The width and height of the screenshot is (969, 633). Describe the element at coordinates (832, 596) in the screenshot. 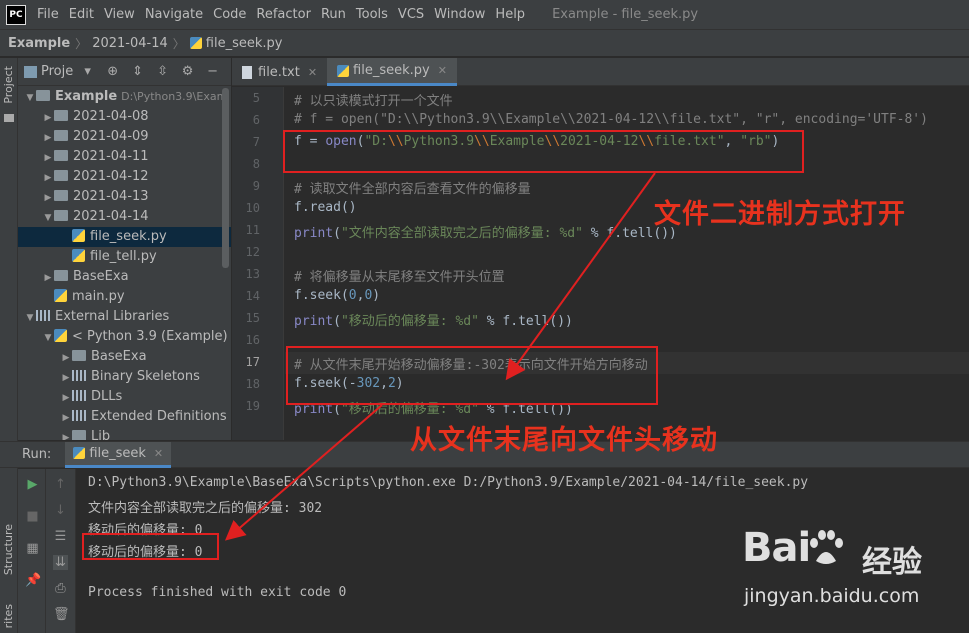

I see `watermark-url: jingyan.baidu.com` at that location.